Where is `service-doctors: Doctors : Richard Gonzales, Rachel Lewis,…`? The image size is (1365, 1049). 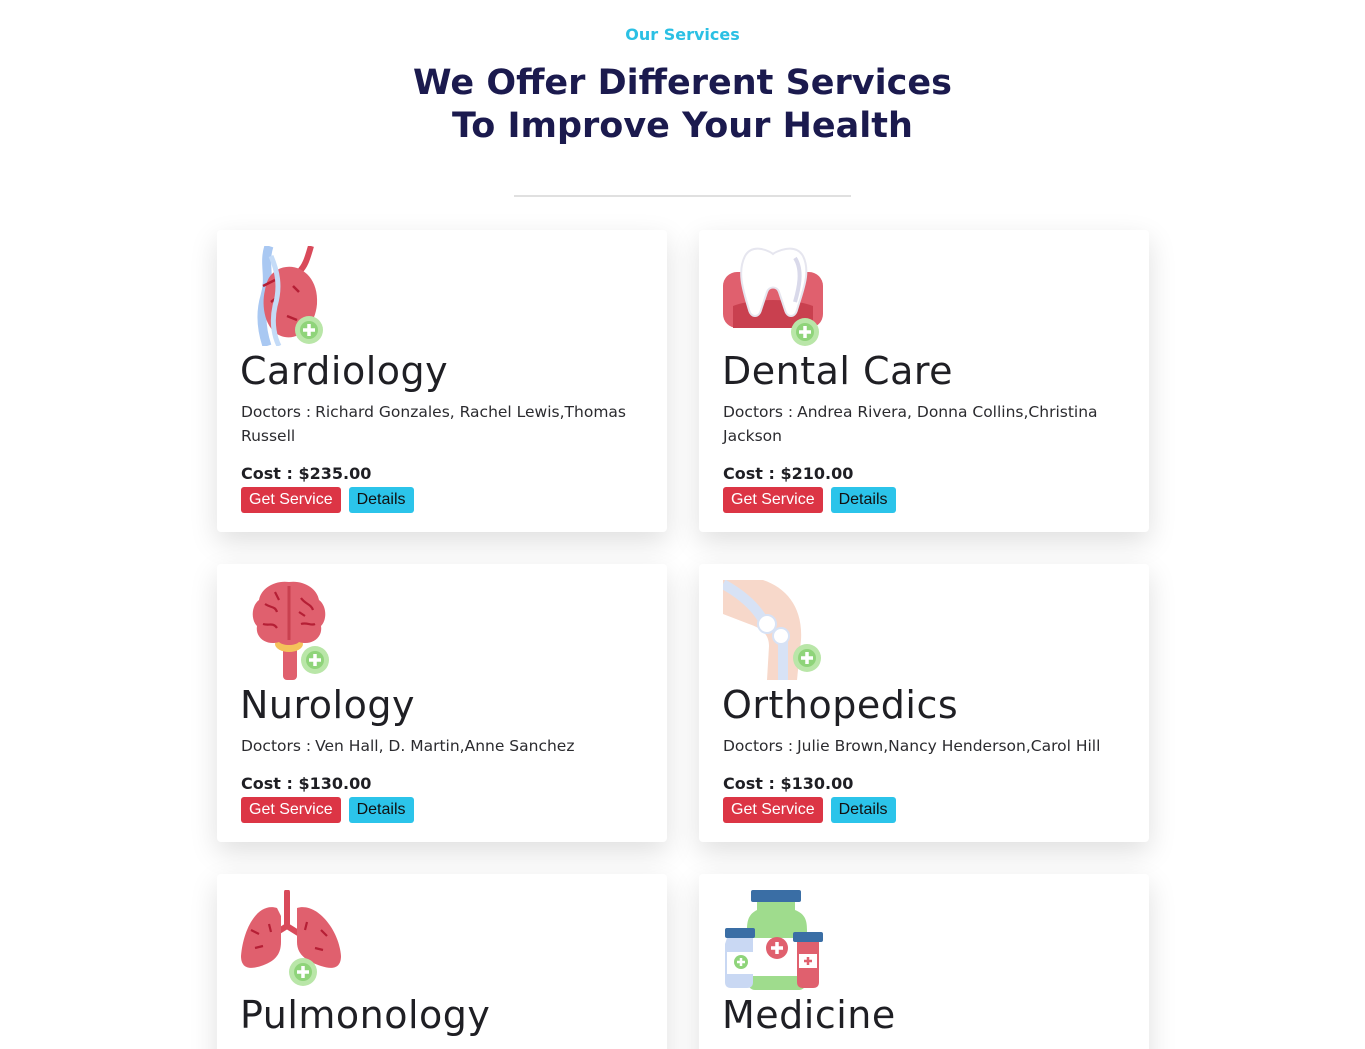
service-doctors: Doctors : Richard Gonzales, Rachel Lewis,… is located at coordinates (433, 424).